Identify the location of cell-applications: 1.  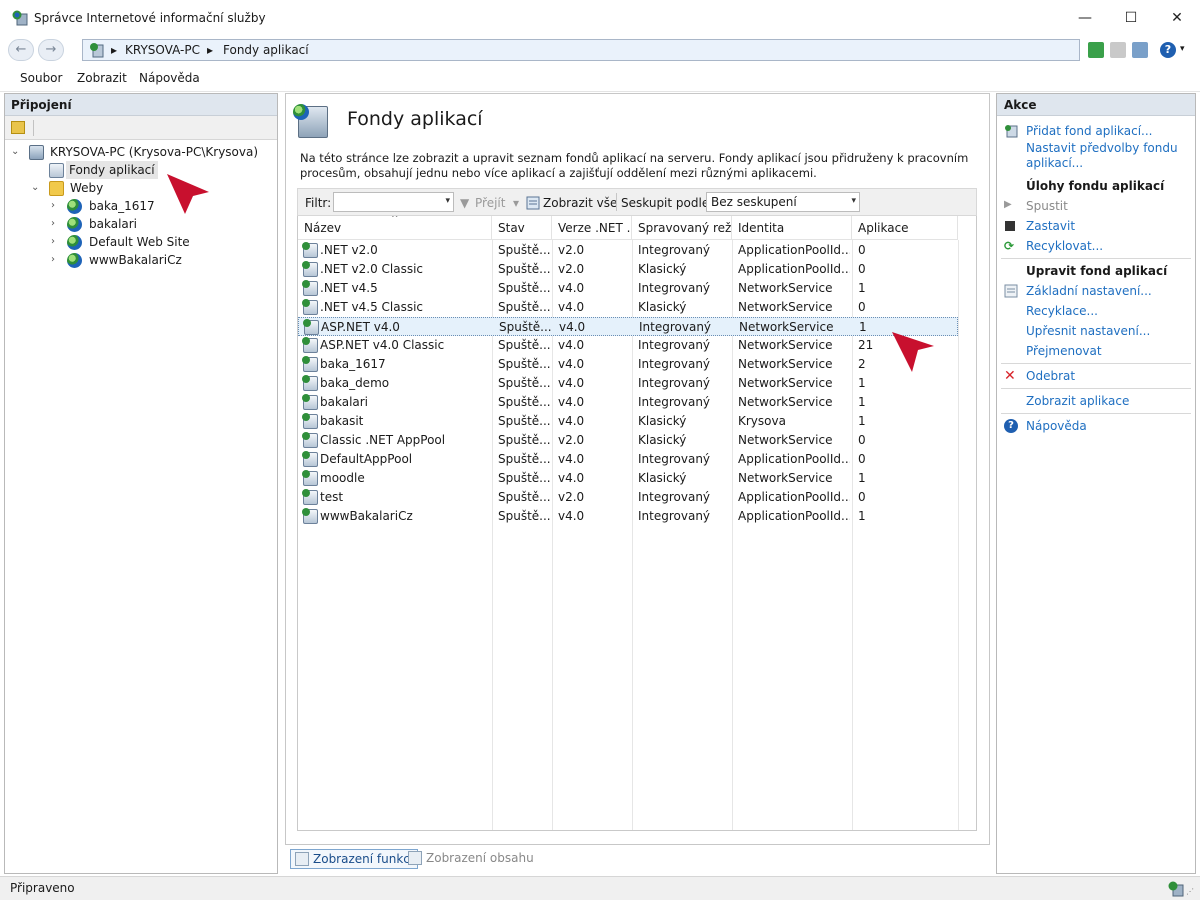
(862, 402).